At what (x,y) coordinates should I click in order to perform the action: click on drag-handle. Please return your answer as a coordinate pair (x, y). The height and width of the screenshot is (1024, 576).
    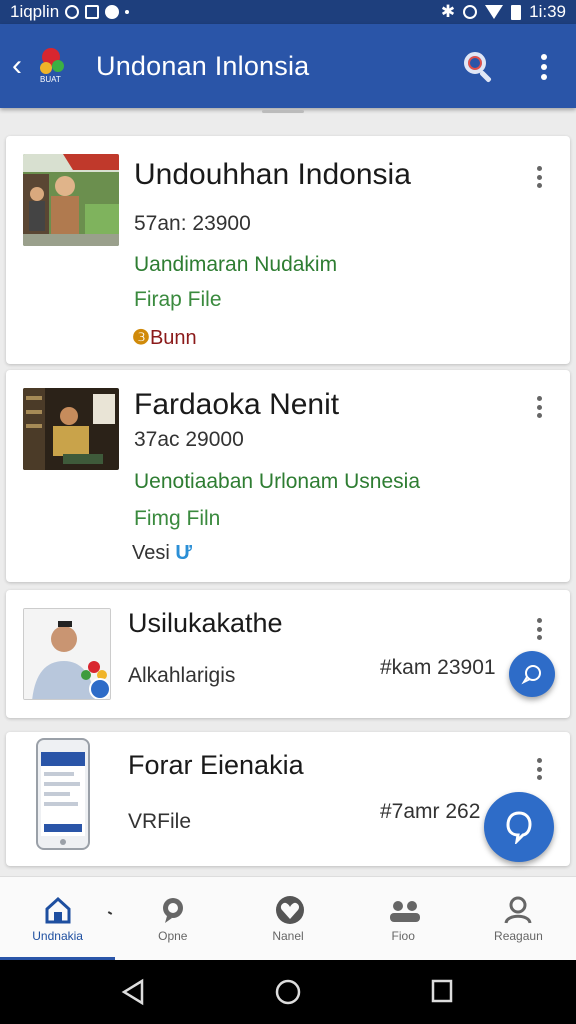
    Looking at the image, I should click on (283, 111).